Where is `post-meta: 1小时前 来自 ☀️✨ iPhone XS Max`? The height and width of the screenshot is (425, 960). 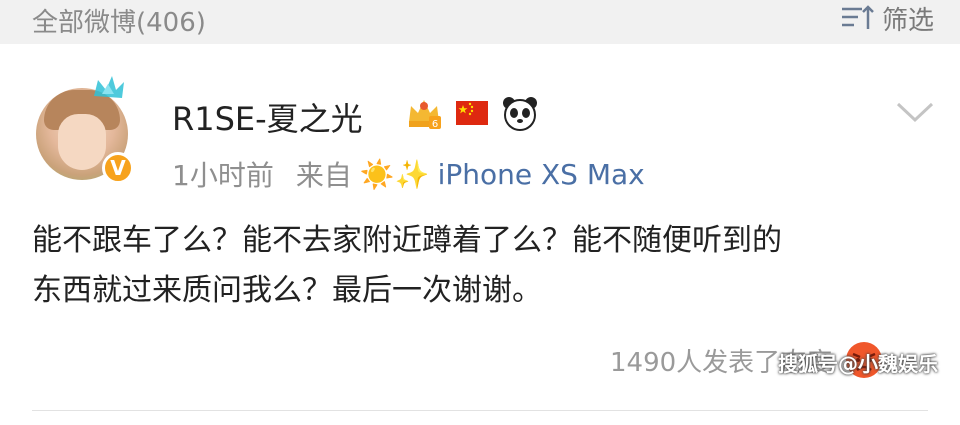 post-meta: 1小时前 来自 ☀️✨ iPhone XS Max is located at coordinates (408, 174).